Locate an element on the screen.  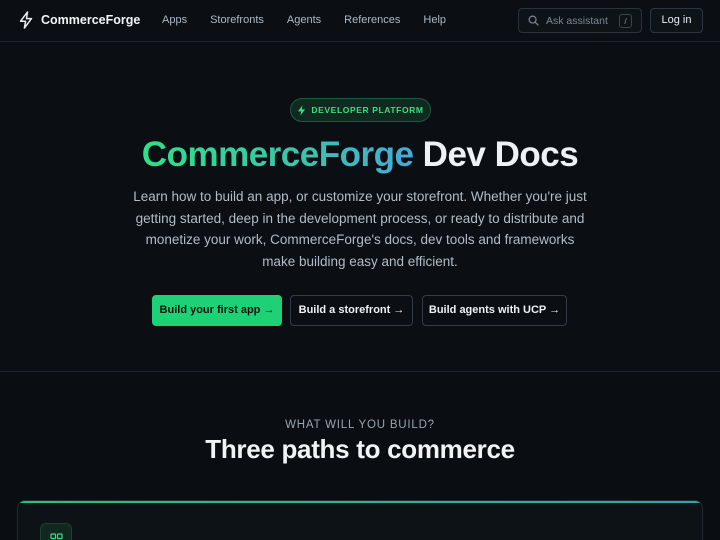
keyboard-shortcut-hint: / is located at coordinates (625, 21).